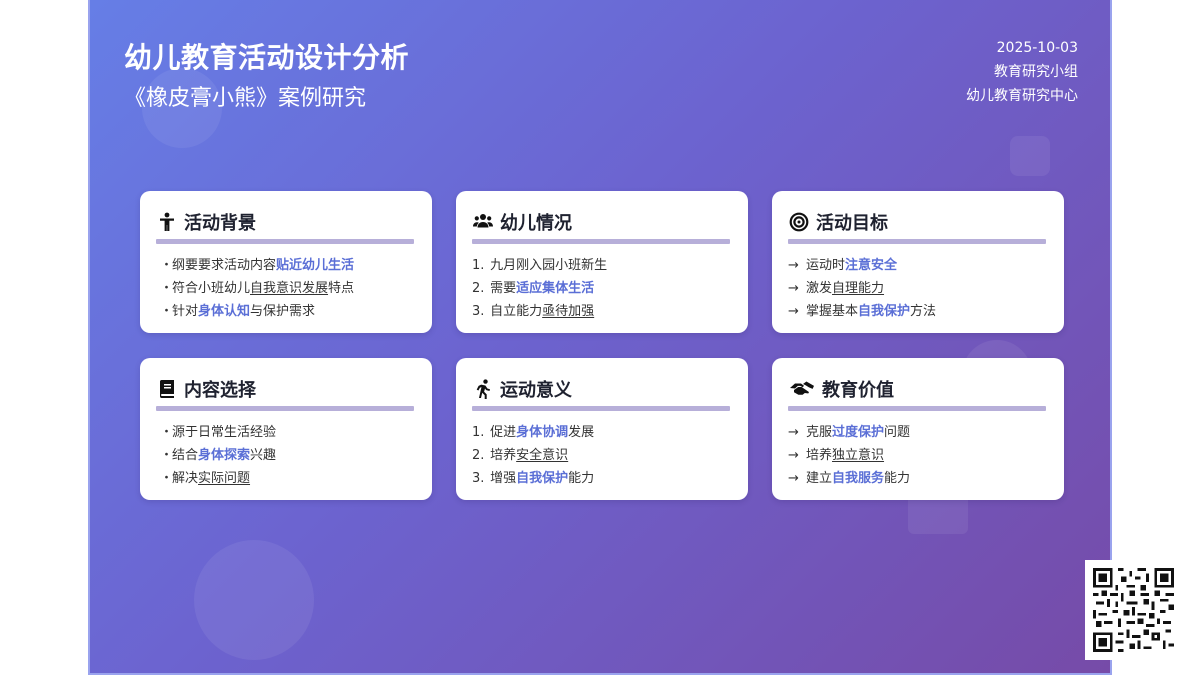 This screenshot has width=1200, height=675. Describe the element at coordinates (1036, 72) in the screenshot. I see `team-label: 教育研究小组` at that location.